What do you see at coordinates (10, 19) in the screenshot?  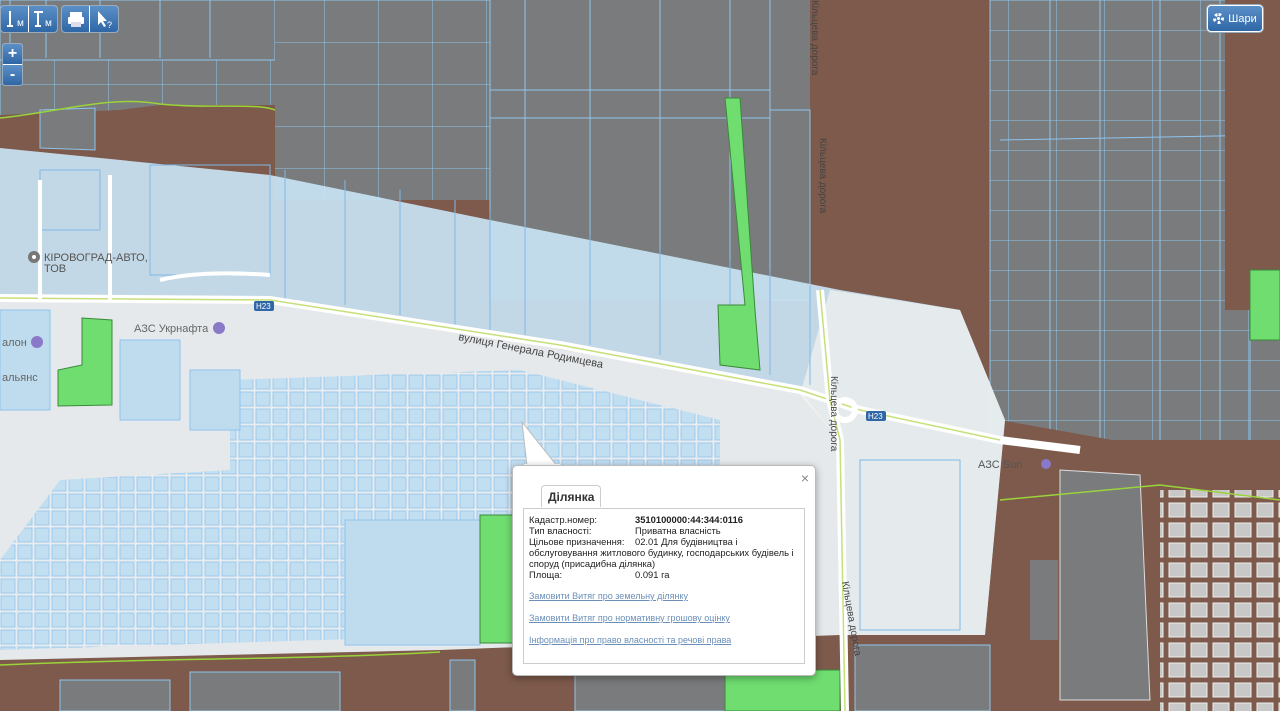 I see `ruler-line-icon` at bounding box center [10, 19].